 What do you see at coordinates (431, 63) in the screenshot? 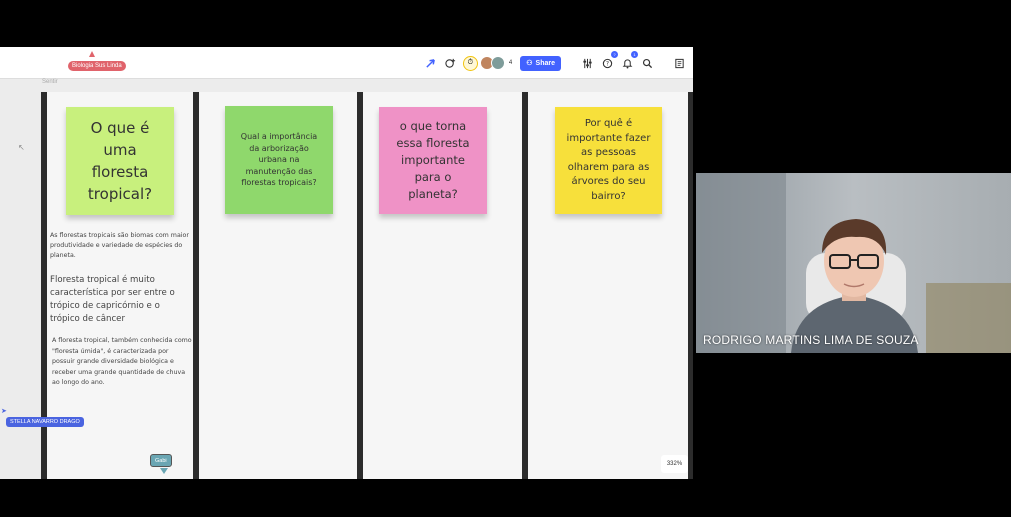
I see `arrow-pointer-icon` at bounding box center [431, 63].